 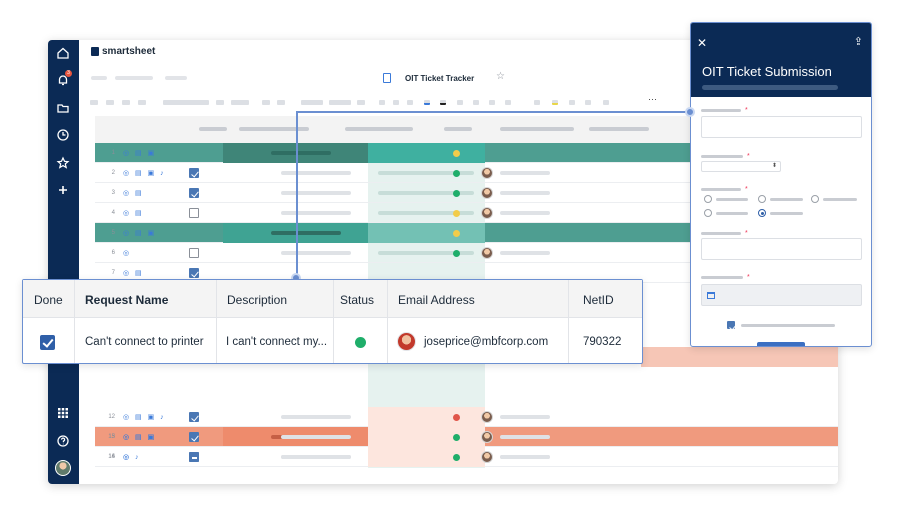 I want to click on column-header-description: Description, so click(x=257, y=300).